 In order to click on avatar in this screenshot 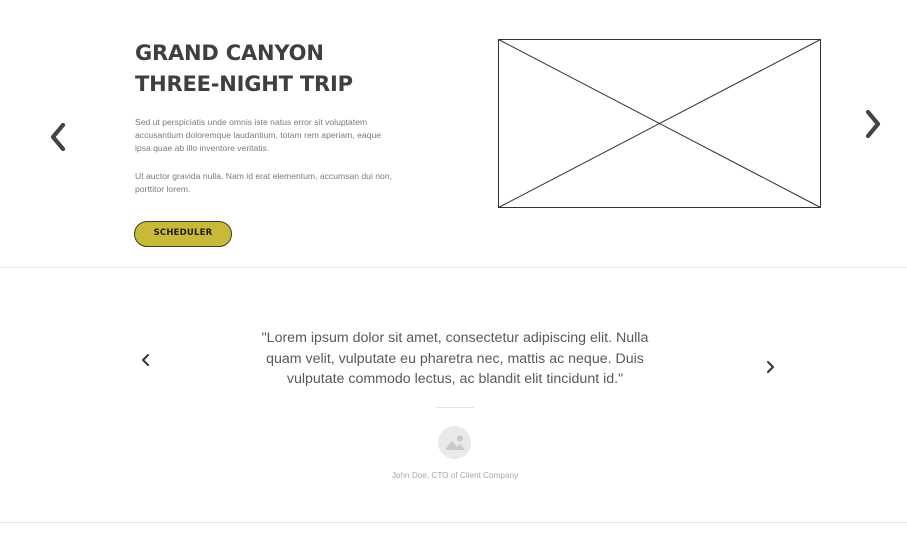, I will do `click(454, 442)`.